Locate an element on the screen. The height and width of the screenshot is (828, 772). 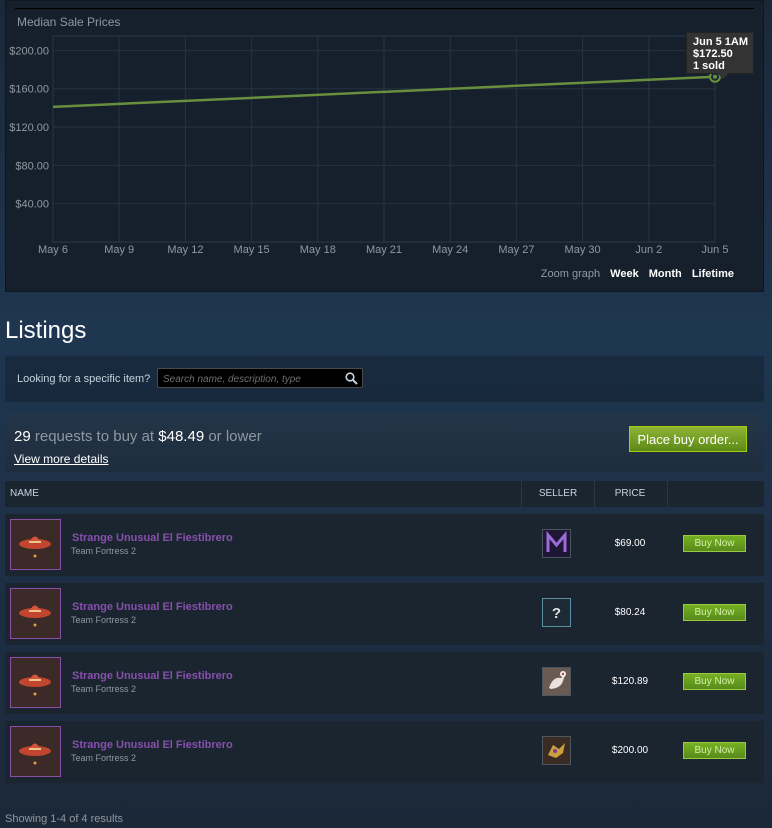
chart-tooltip: Jun 5 1AM $172.50 1 sold is located at coordinates (720, 55).